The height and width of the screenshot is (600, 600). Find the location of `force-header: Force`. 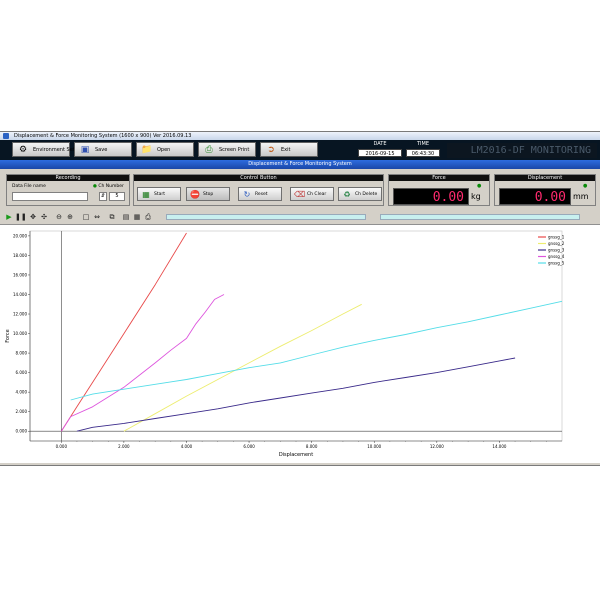

force-header: Force is located at coordinates (439, 178).